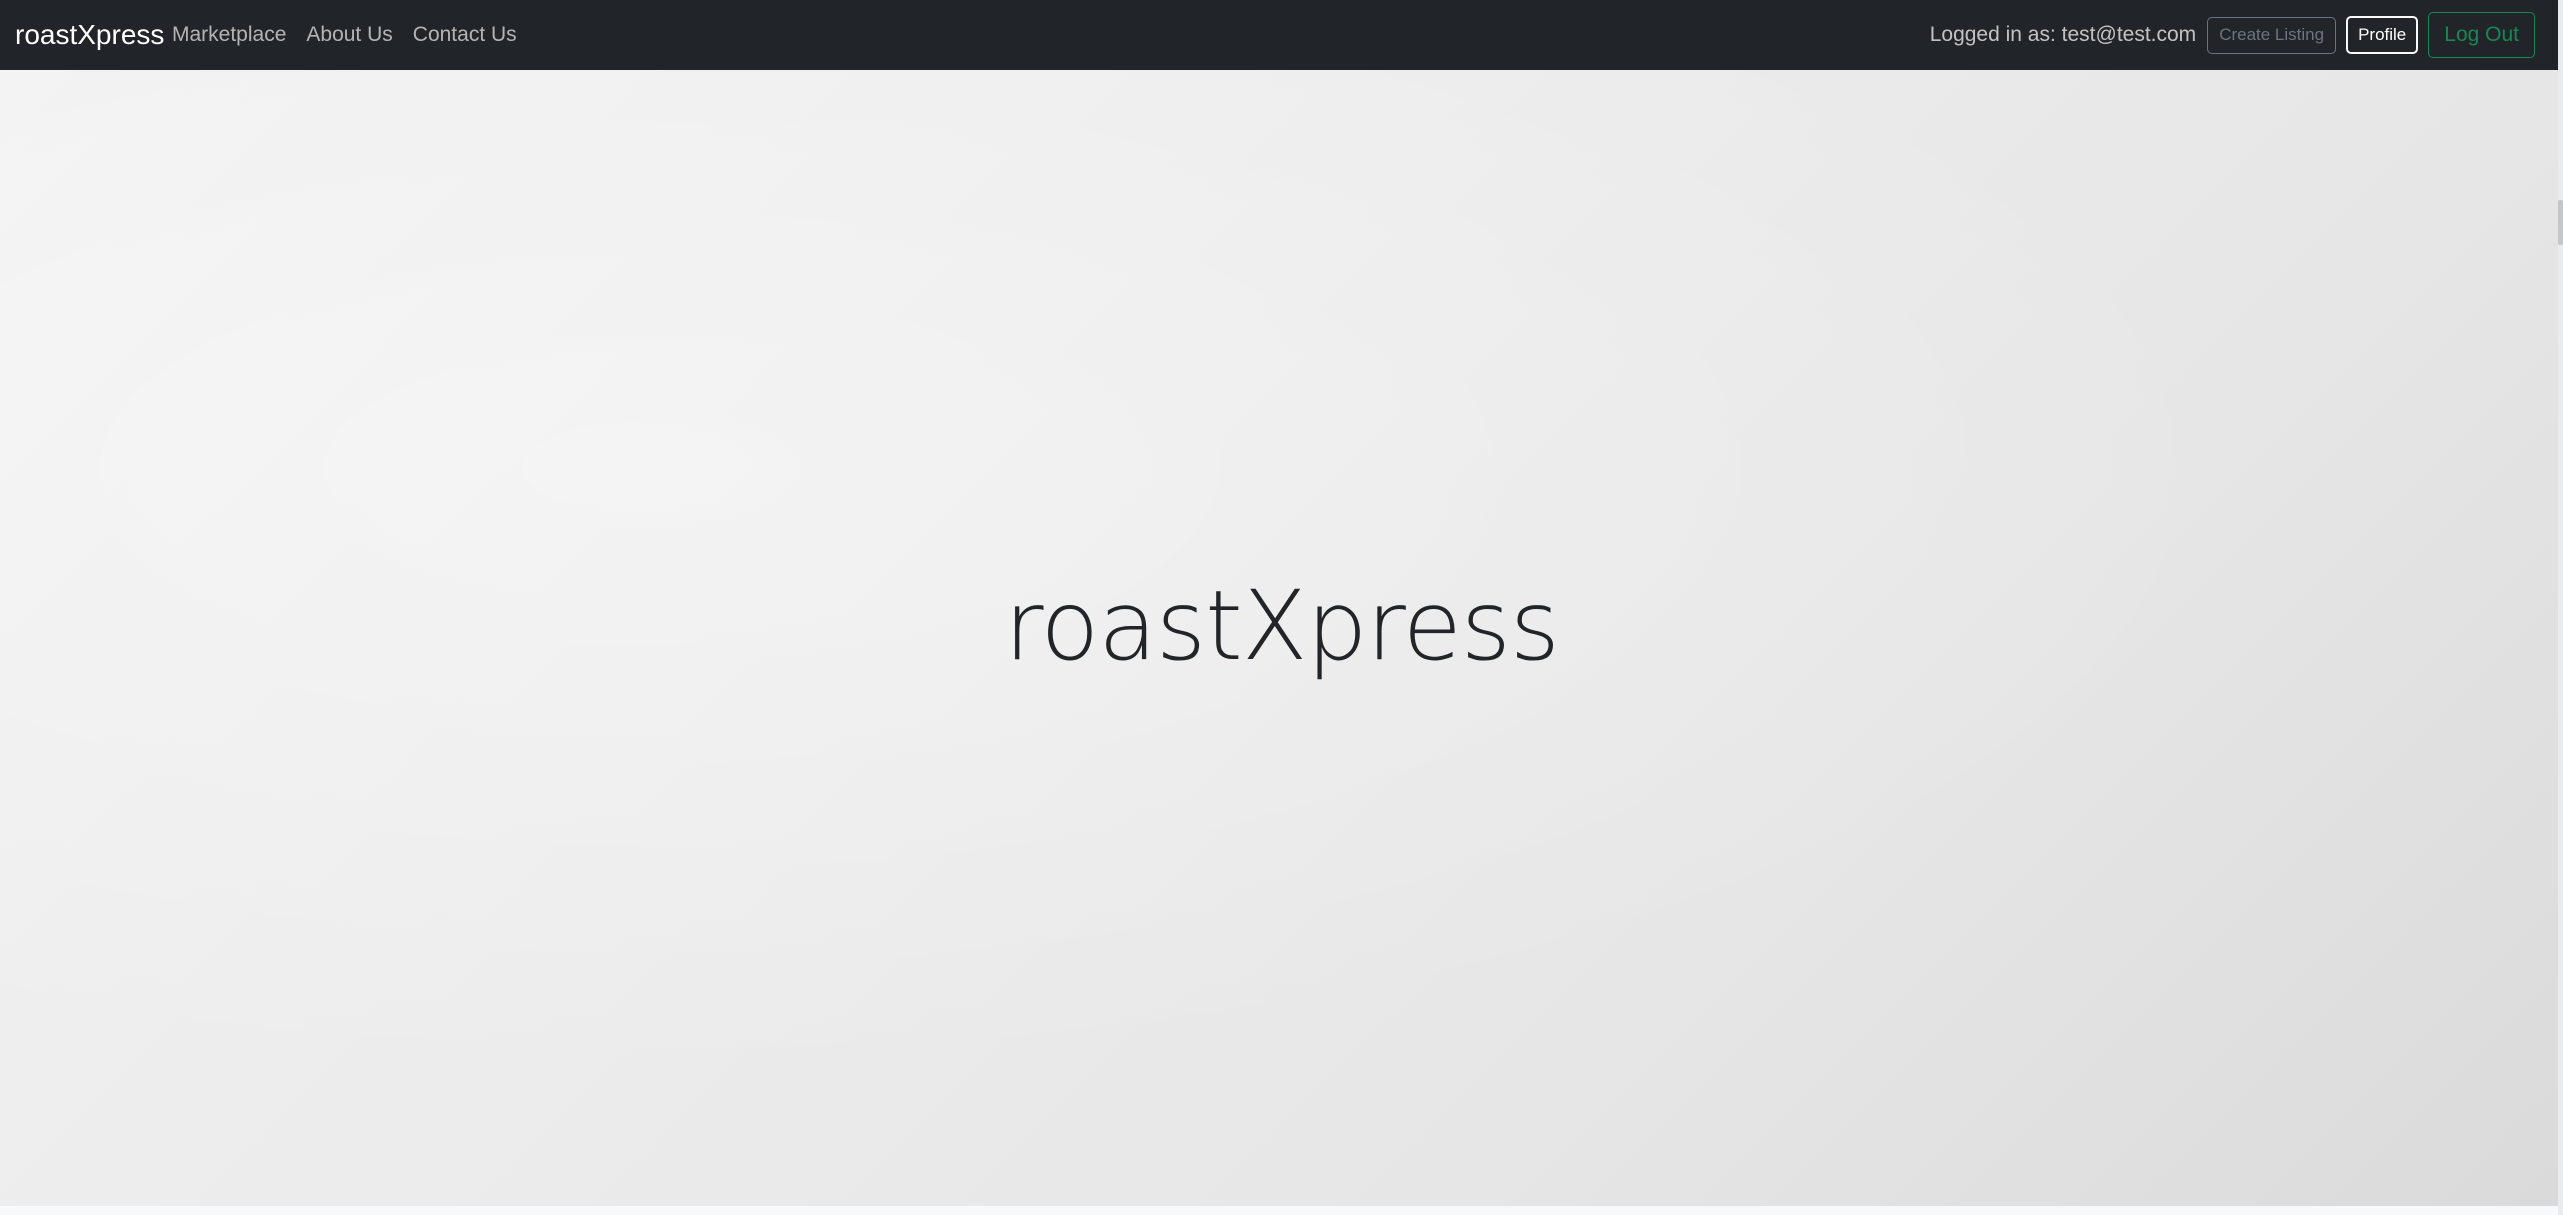  Describe the element at coordinates (2382, 35) in the screenshot. I see `profile-button: Profile` at that location.